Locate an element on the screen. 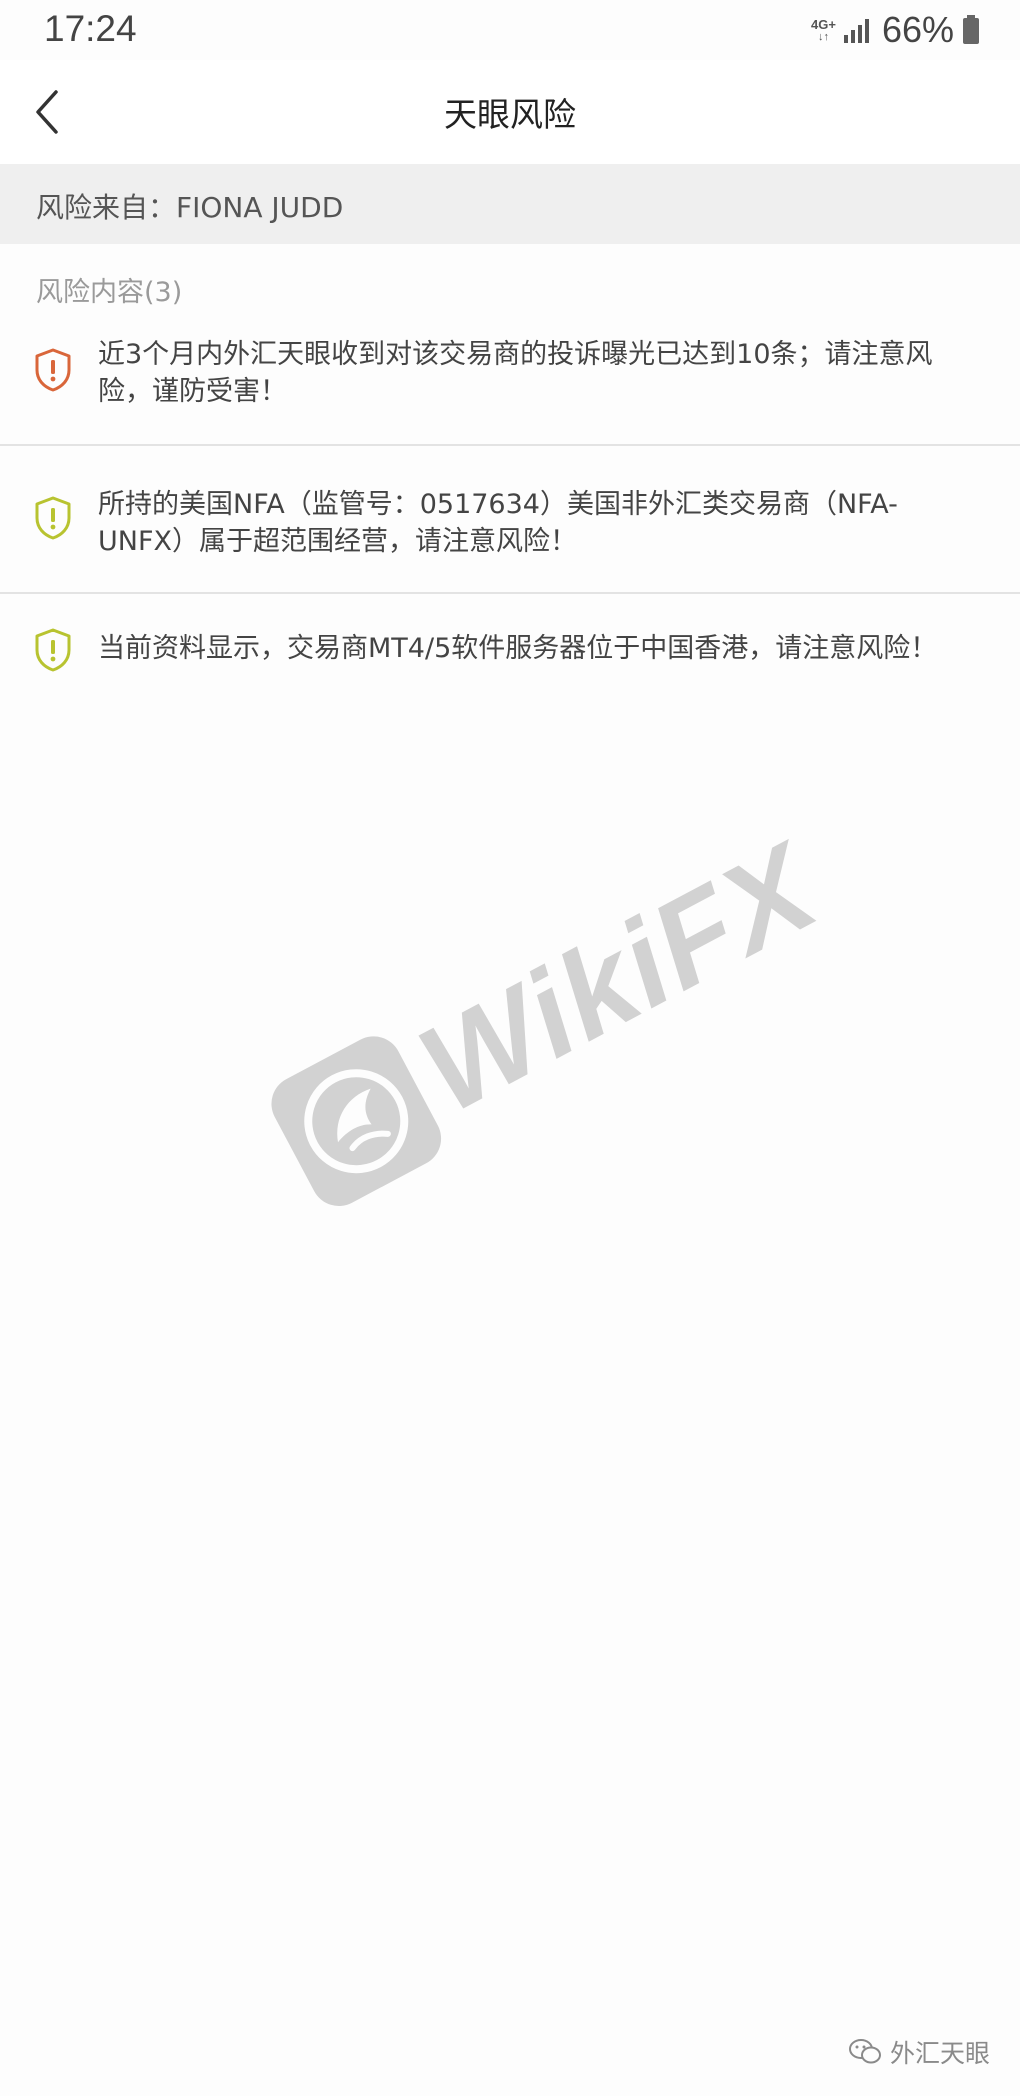 This screenshot has width=1020, height=2096. risk-item: 当前资料显示，交易商MT4/5软件服务器位于中国香港，请注意风险！ is located at coordinates (510, 644).